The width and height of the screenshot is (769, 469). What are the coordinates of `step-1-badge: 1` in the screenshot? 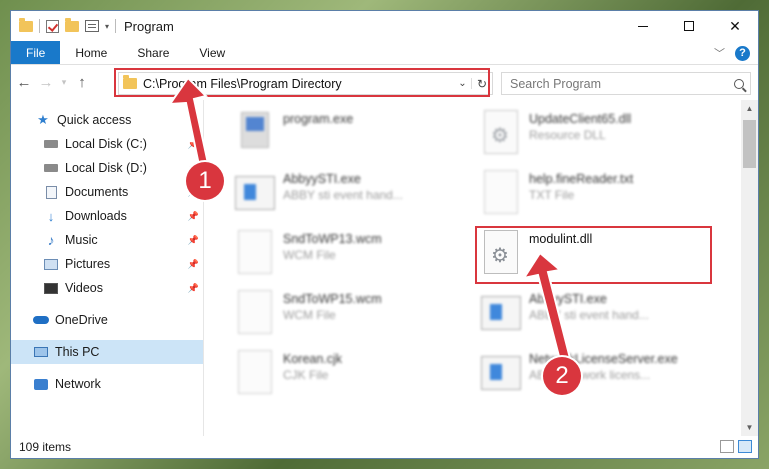 It's located at (205, 181).